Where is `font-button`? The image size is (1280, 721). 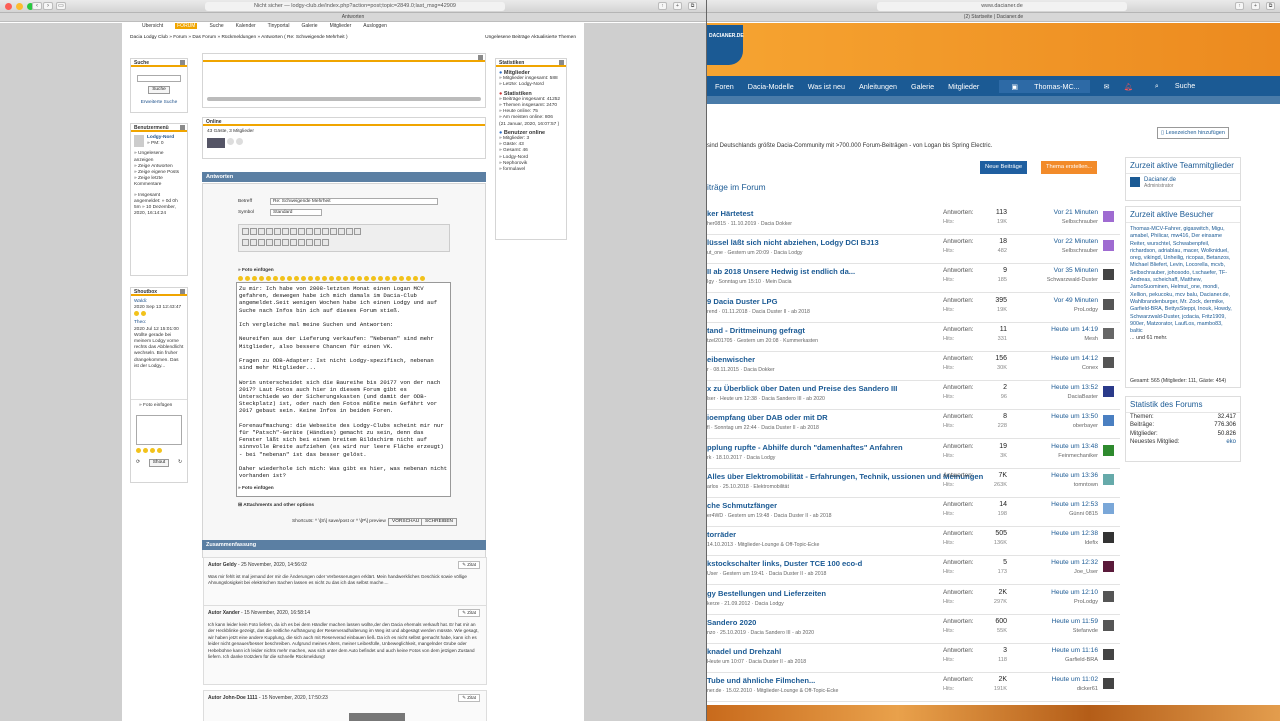 font-button is located at coordinates (317, 231).